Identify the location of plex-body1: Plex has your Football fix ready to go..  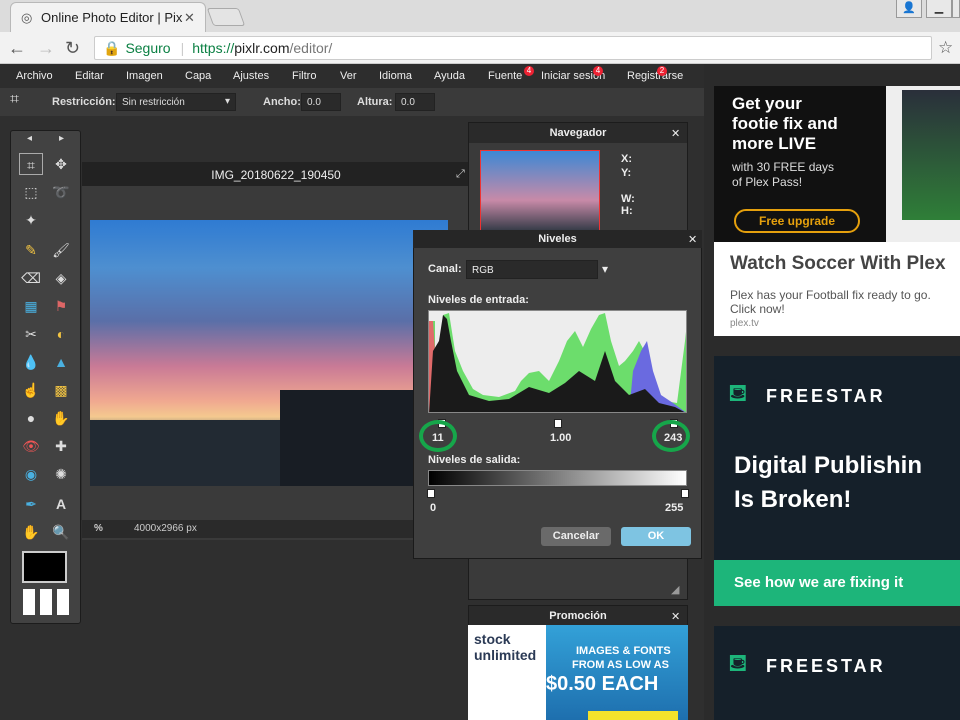
(830, 295).